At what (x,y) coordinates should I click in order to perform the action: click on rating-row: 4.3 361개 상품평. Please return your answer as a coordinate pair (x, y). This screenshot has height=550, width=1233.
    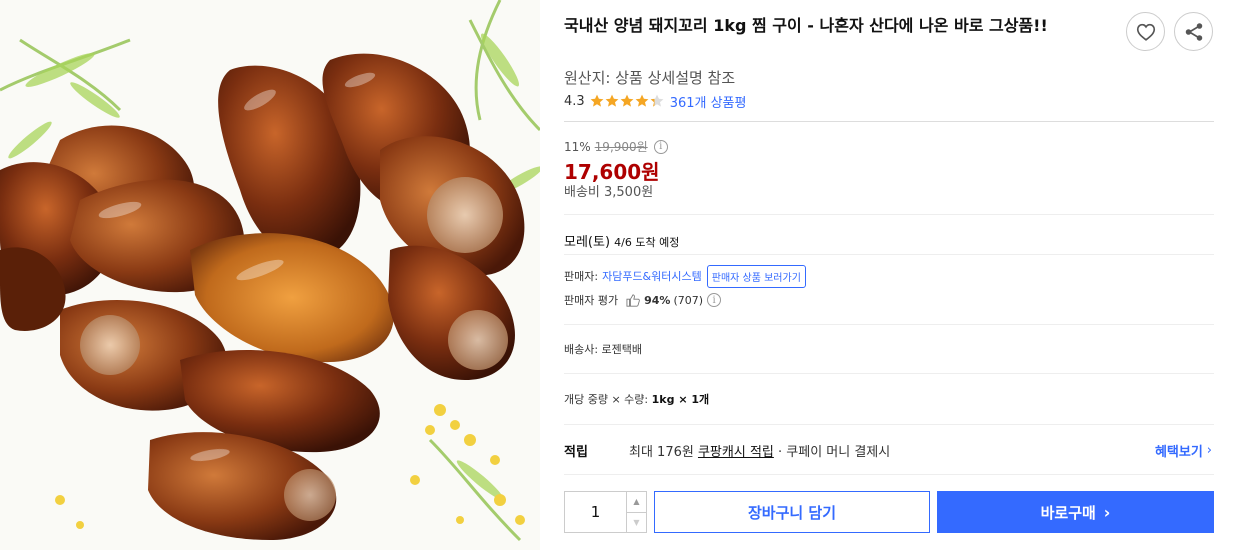
    Looking at the image, I should click on (655, 101).